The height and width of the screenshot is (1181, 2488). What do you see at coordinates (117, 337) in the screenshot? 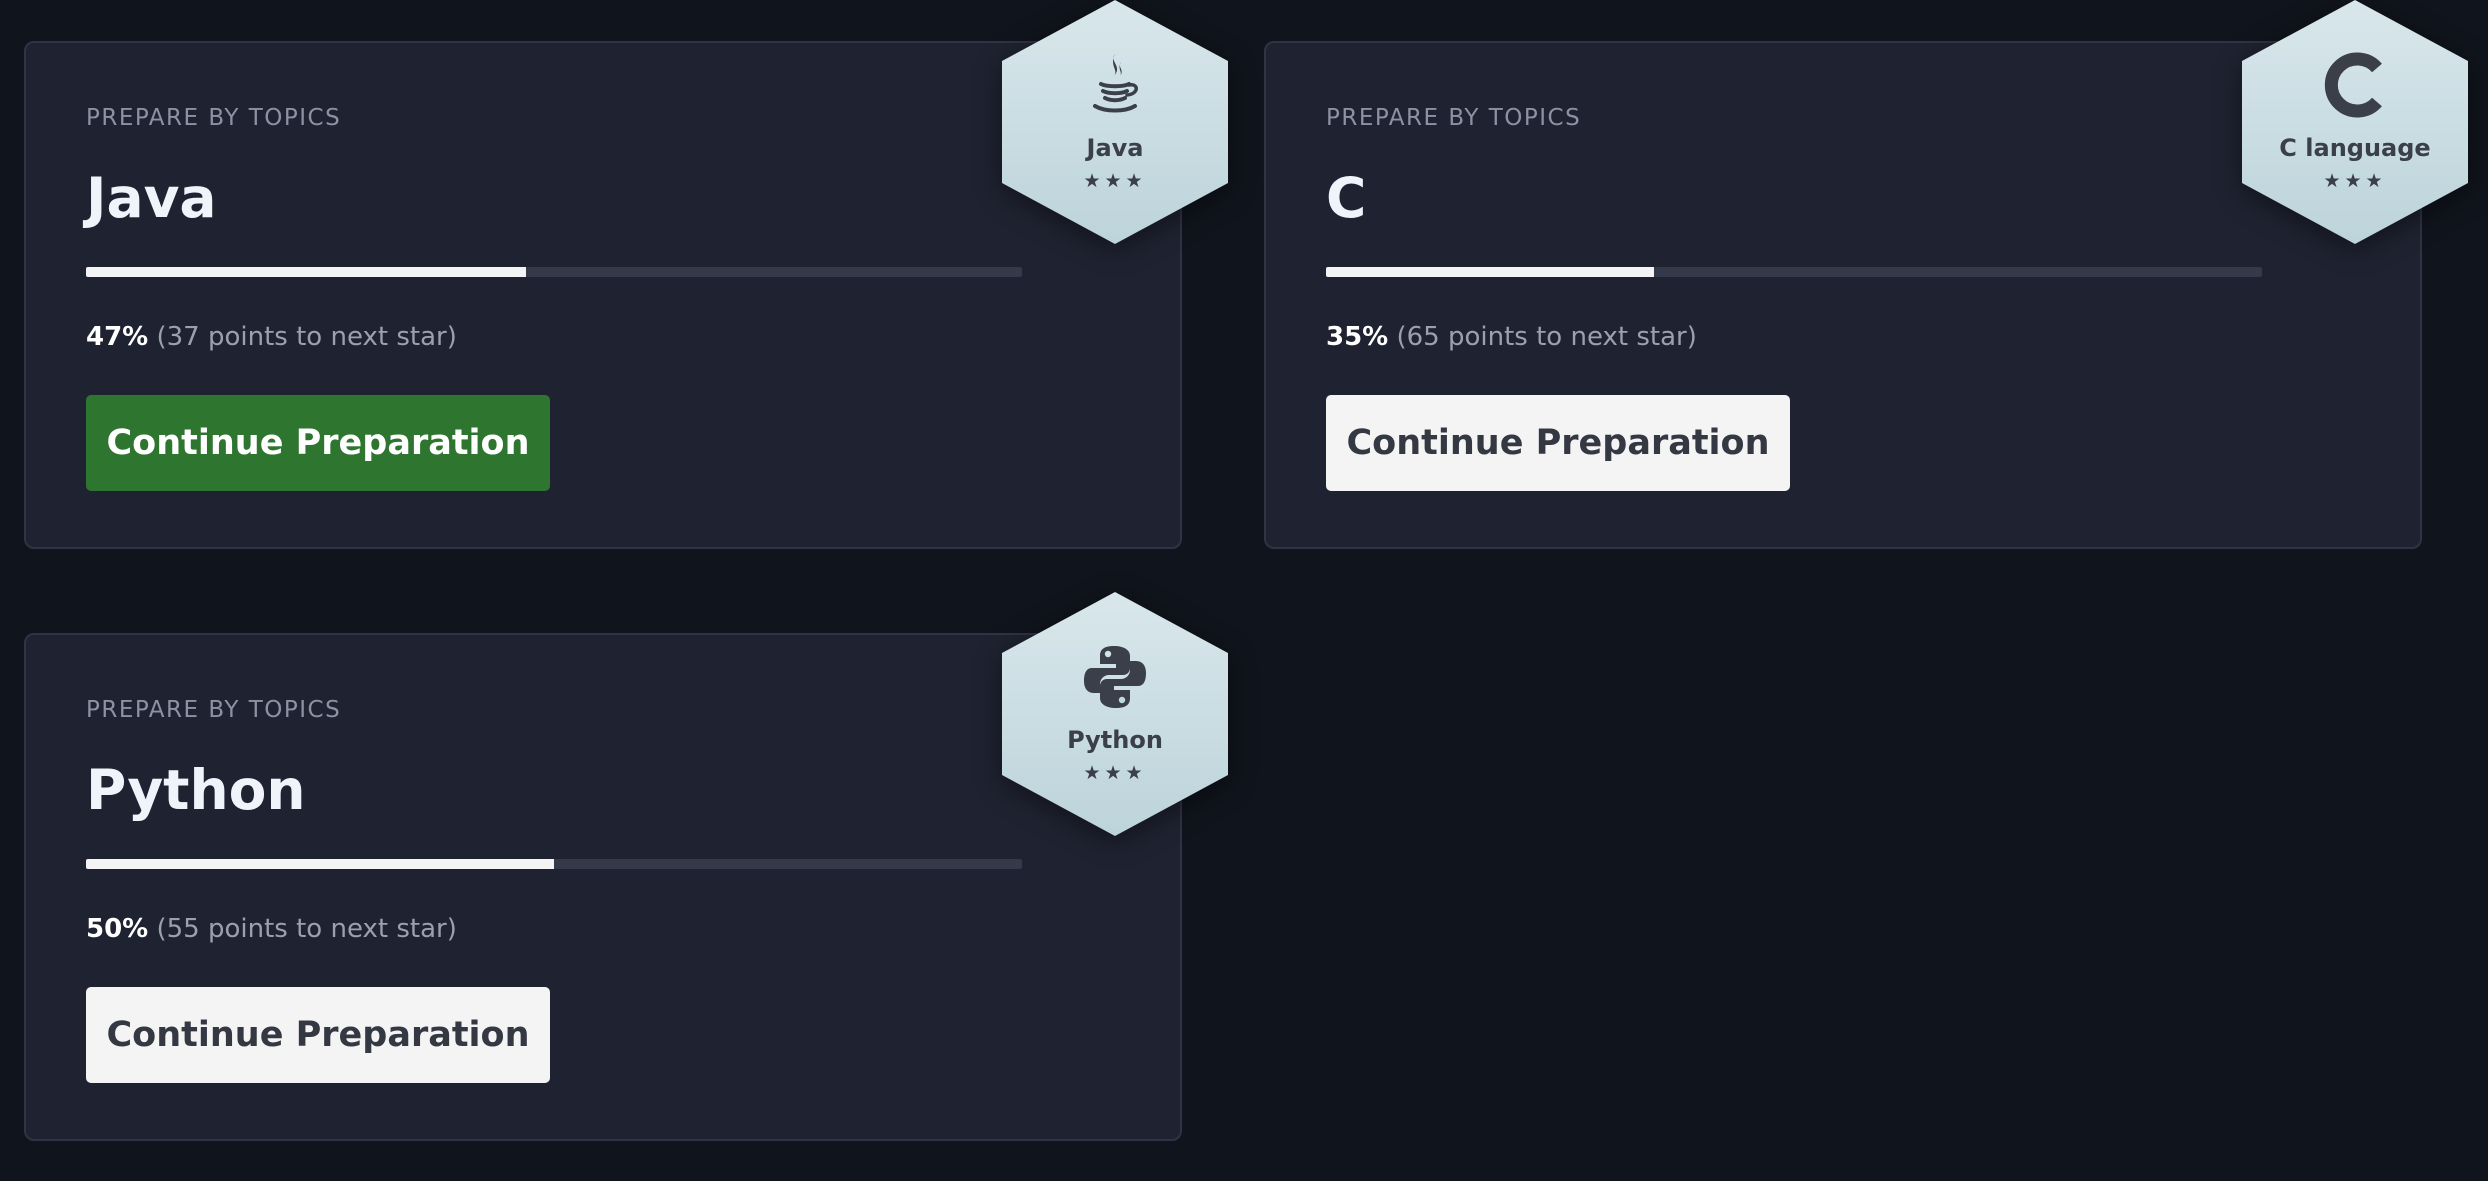
I see `progress-percent: 47%` at bounding box center [117, 337].